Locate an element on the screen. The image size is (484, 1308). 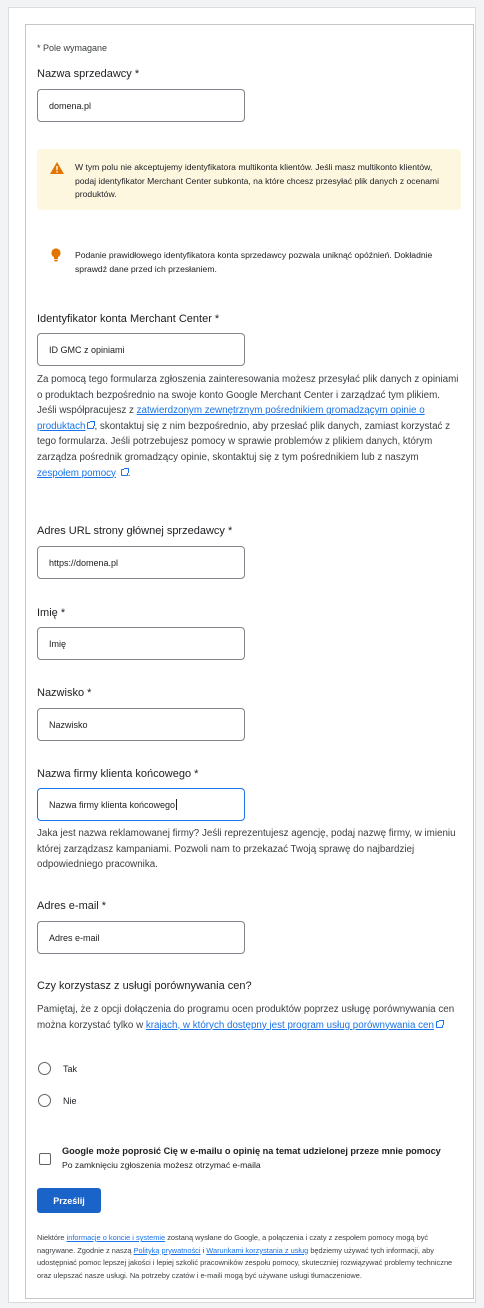
homepage-url-label: Adres URL strony głównej sprzedawcy * is located at coordinates (135, 531).